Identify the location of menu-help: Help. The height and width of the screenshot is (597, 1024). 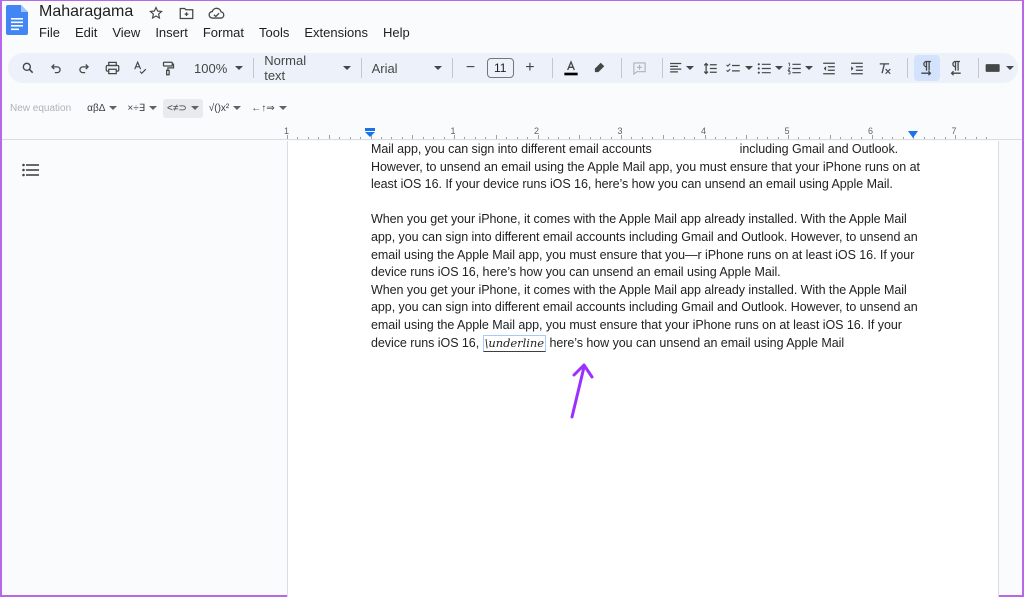
(400, 32).